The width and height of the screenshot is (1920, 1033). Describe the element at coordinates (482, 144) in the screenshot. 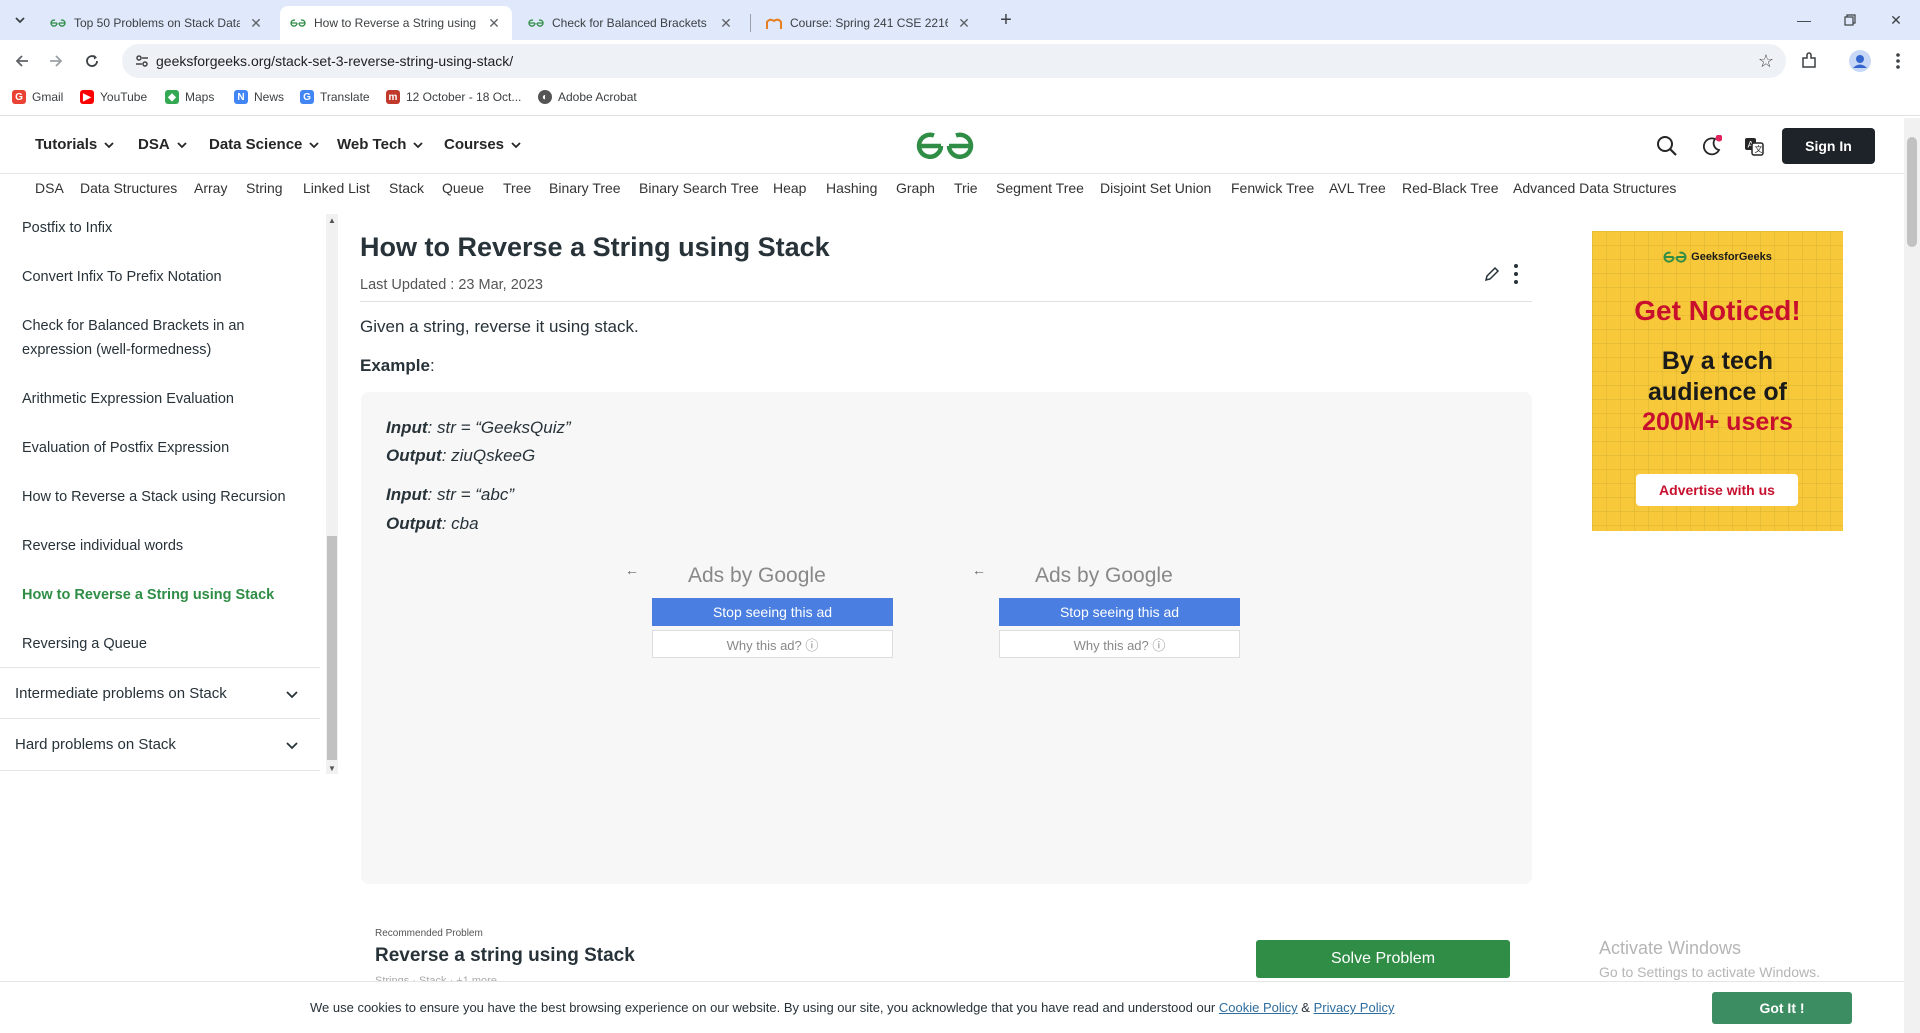

I see `nav-courses: Courses` at that location.